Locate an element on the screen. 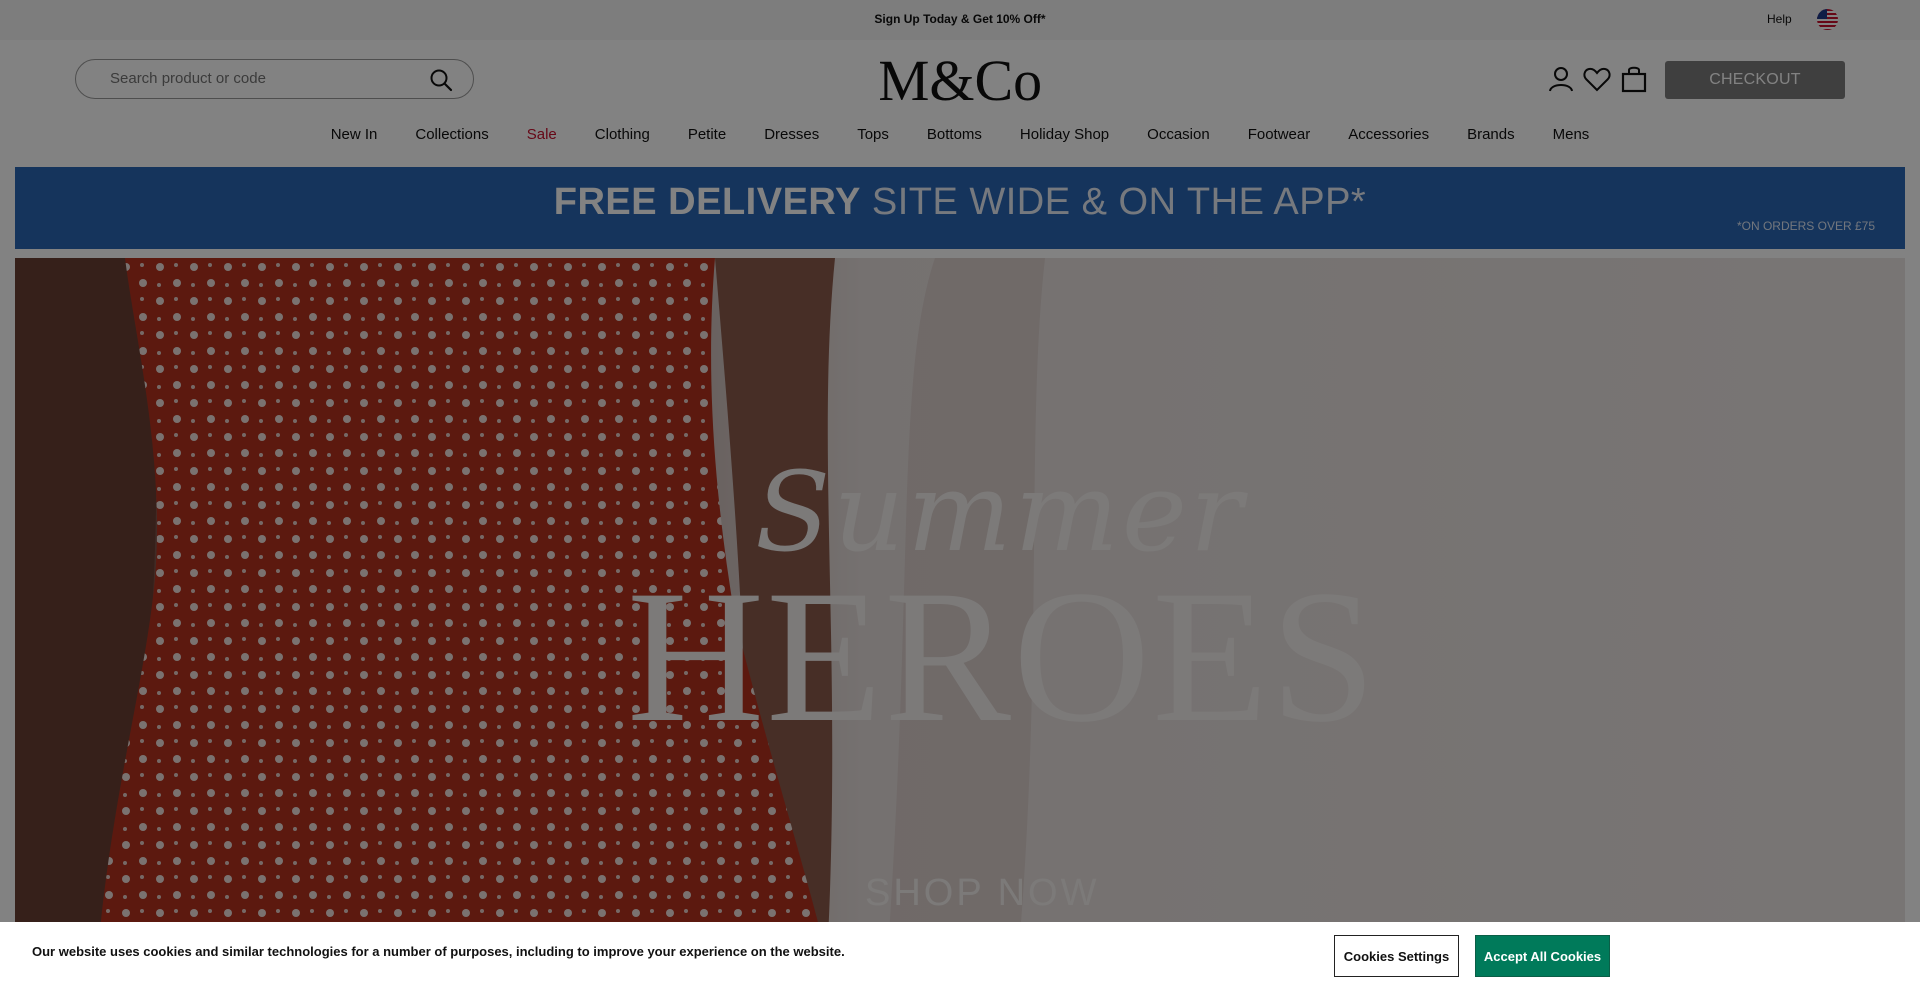 The width and height of the screenshot is (1920, 993). accept-all-cookies-button: Accept All Cookies is located at coordinates (1542, 956).